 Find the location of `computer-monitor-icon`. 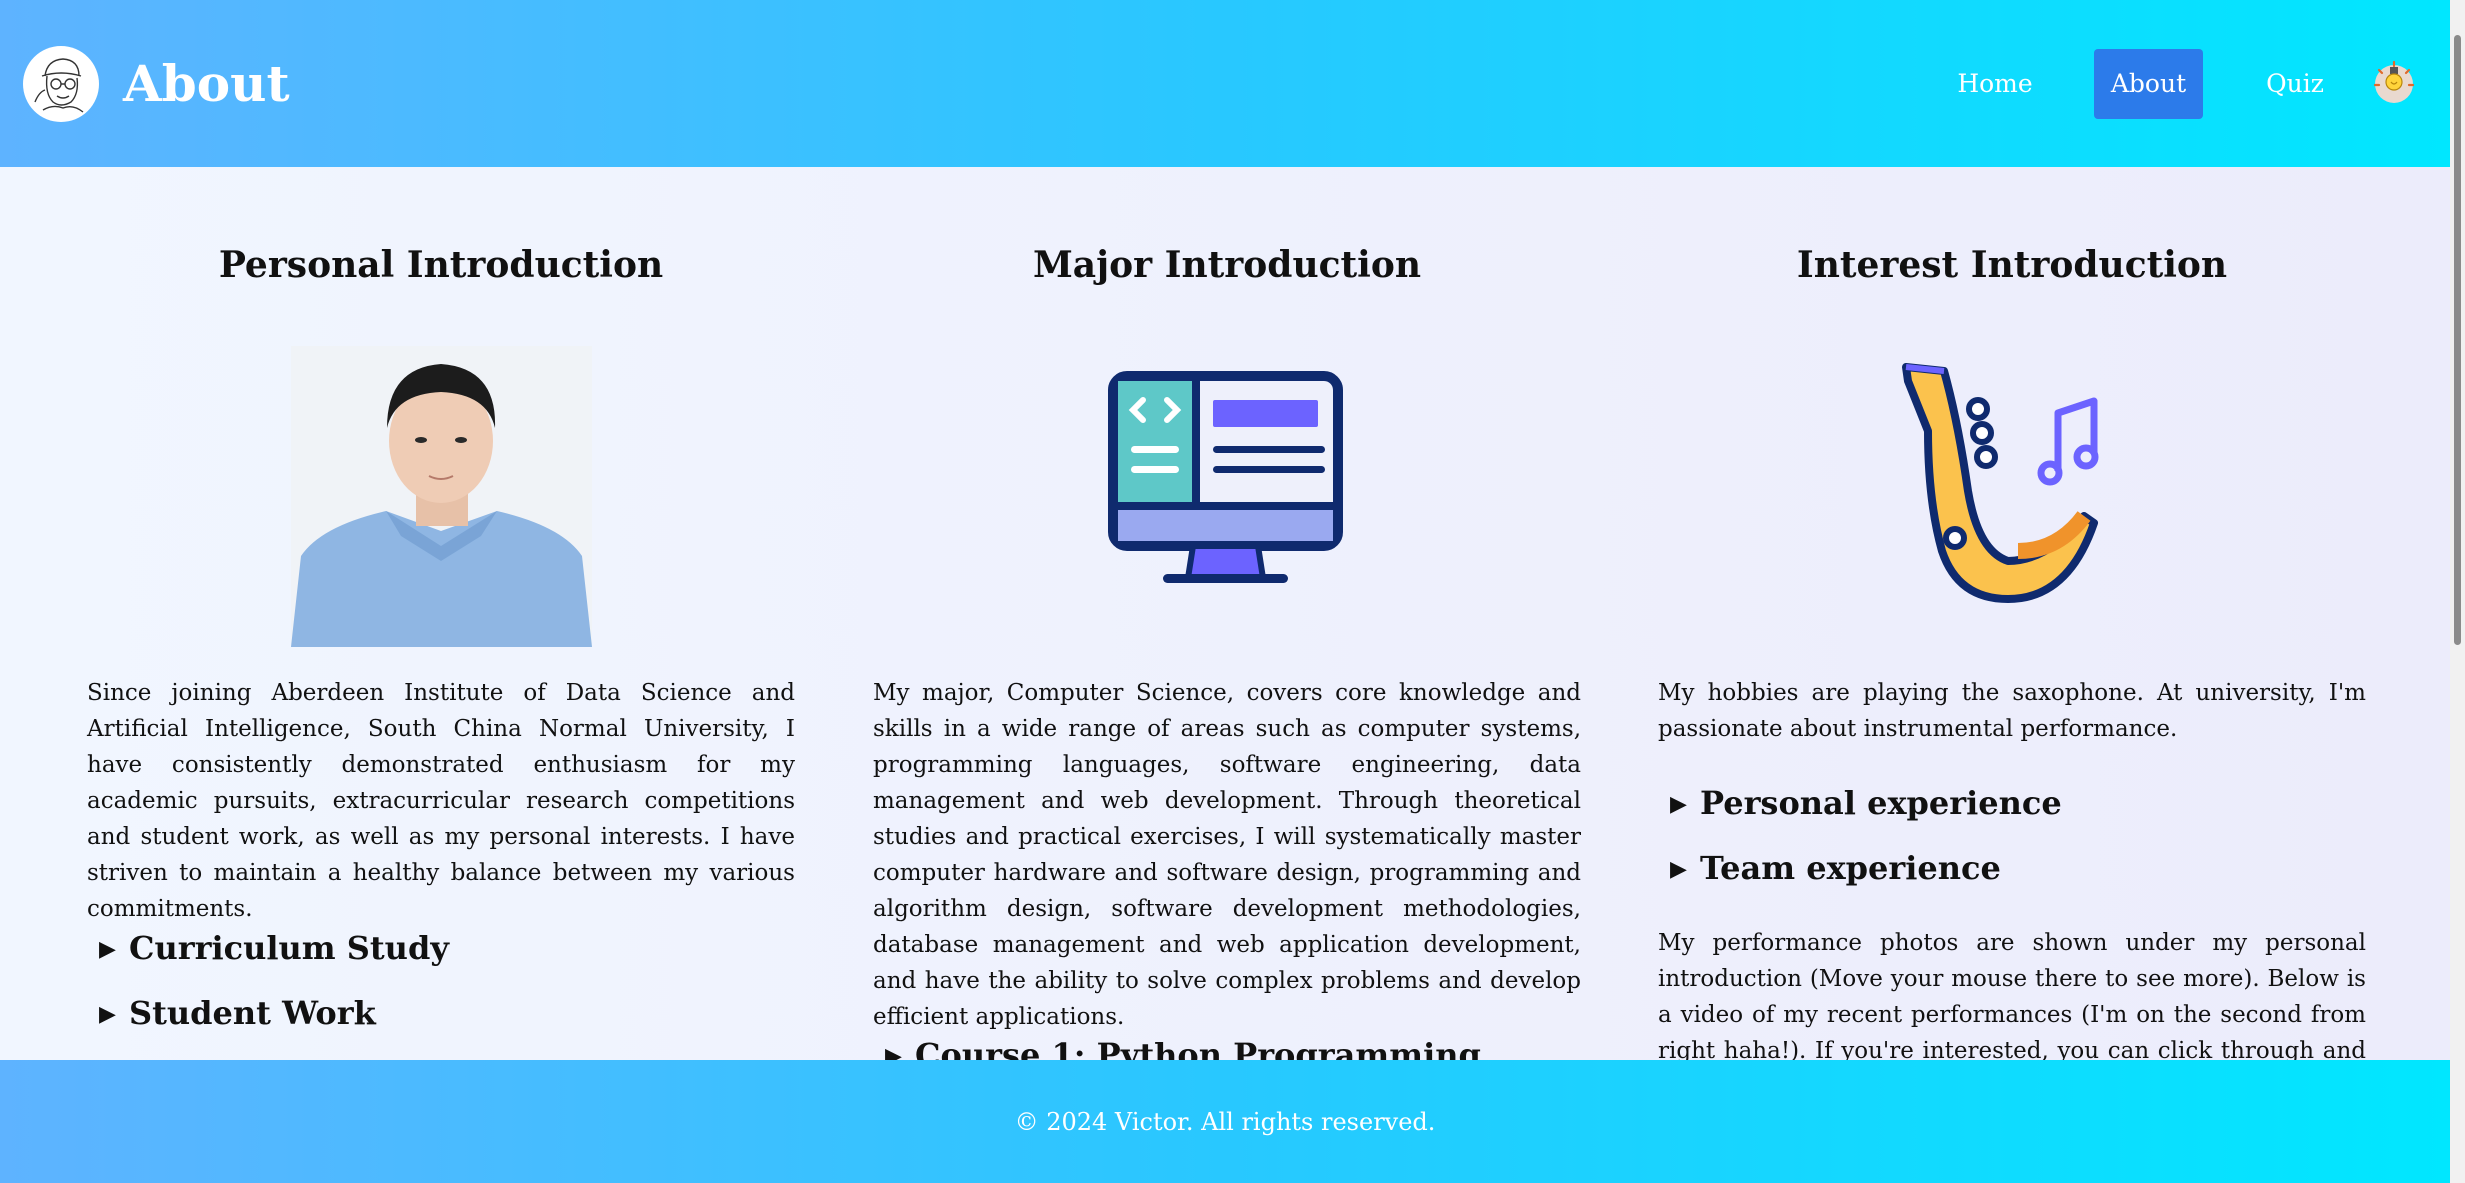

computer-monitor-icon is located at coordinates (1225, 478).